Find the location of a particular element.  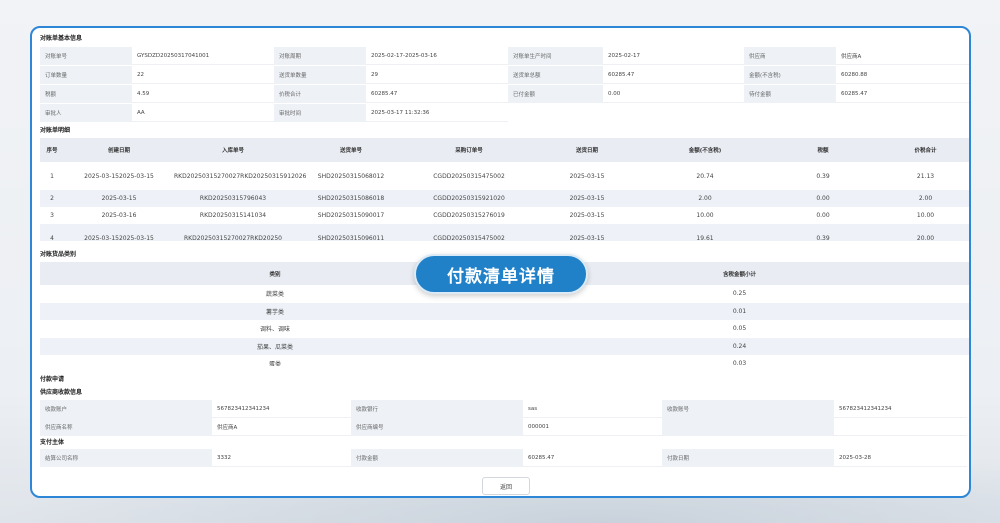

info-value: GYSDZD20250317041001 is located at coordinates (203, 56).